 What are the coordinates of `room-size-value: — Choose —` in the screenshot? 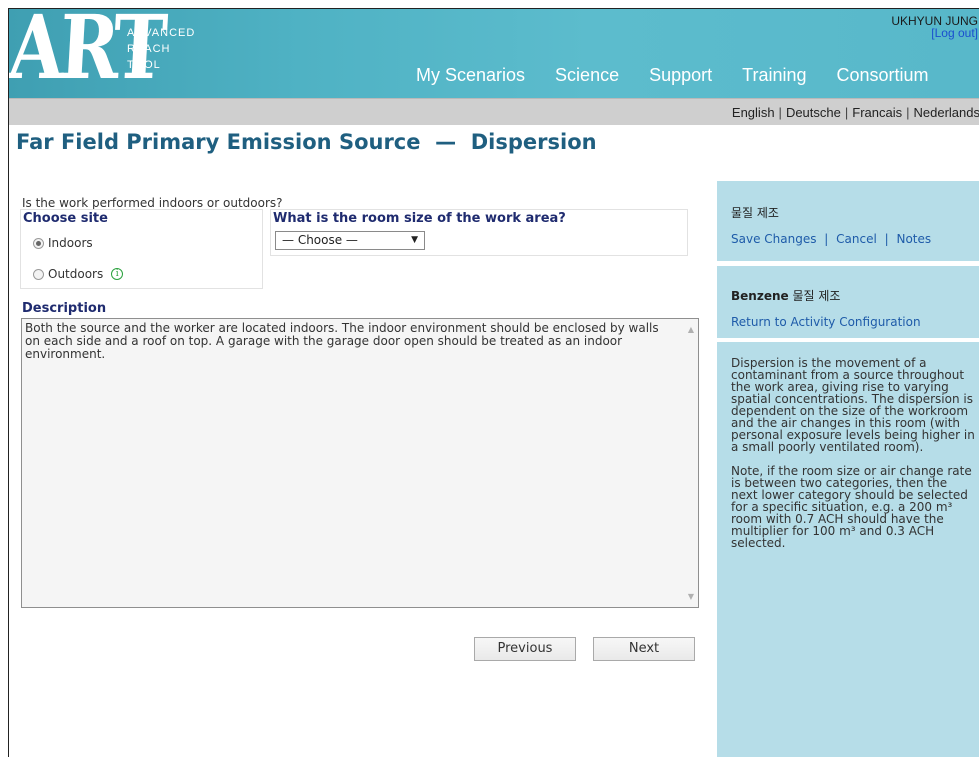 It's located at (320, 240).